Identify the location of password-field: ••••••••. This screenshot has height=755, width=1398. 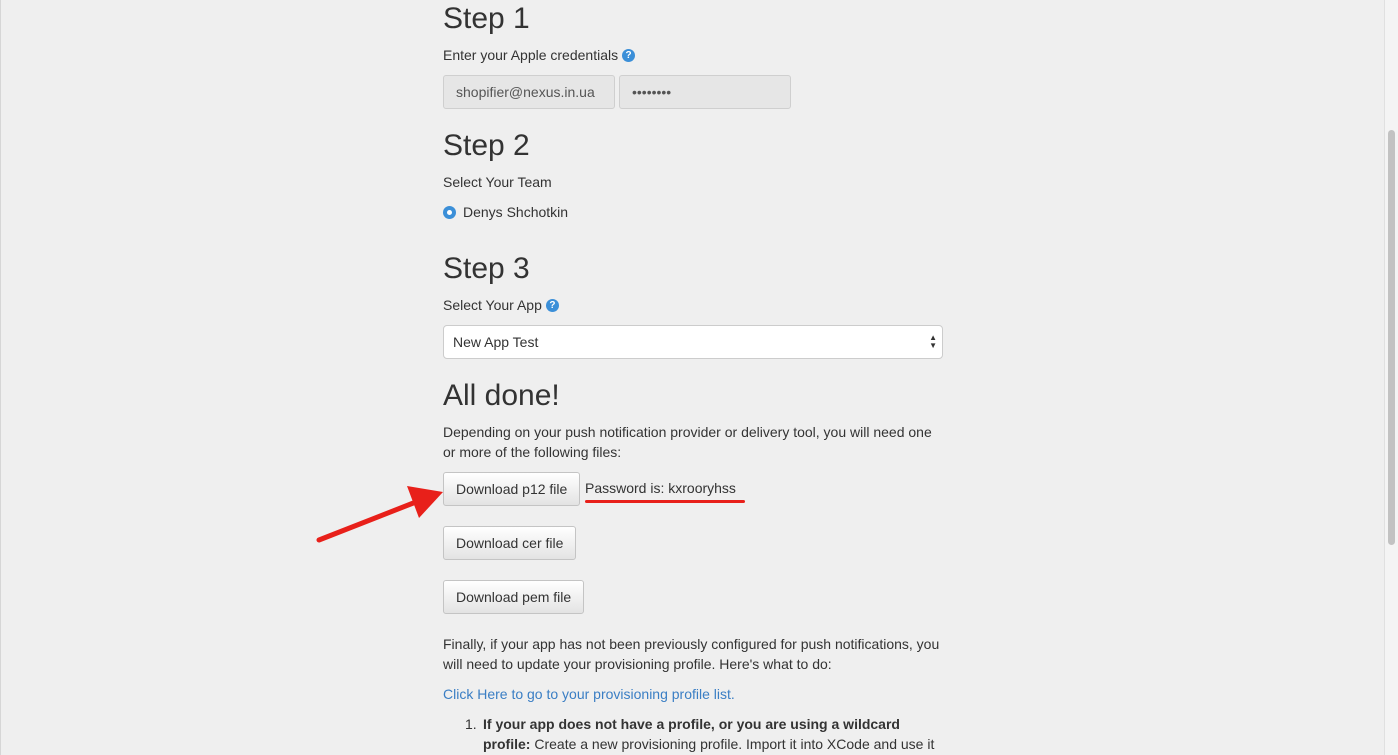
(705, 92).